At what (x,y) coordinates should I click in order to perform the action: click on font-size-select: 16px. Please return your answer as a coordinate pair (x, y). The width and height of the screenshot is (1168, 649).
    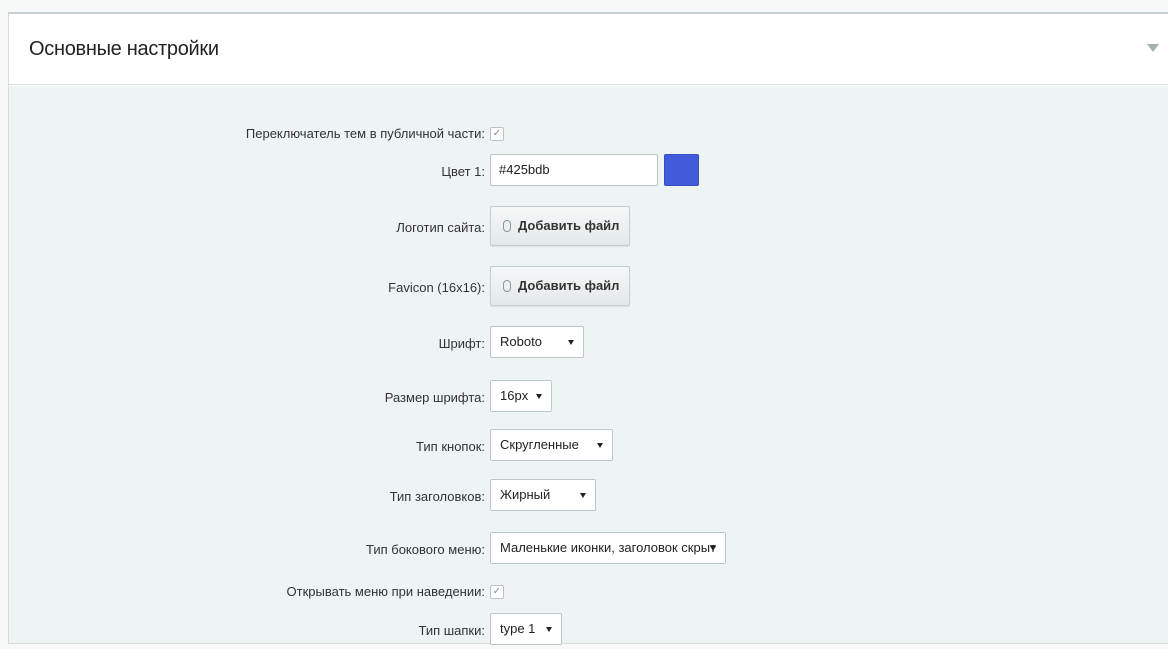
    Looking at the image, I should click on (521, 396).